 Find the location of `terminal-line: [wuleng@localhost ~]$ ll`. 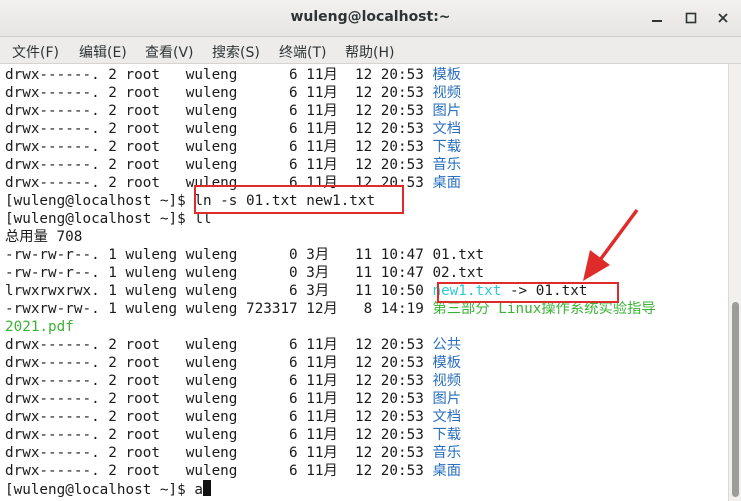

terminal-line: [wuleng@localhost ~]$ ll is located at coordinates (108, 219).